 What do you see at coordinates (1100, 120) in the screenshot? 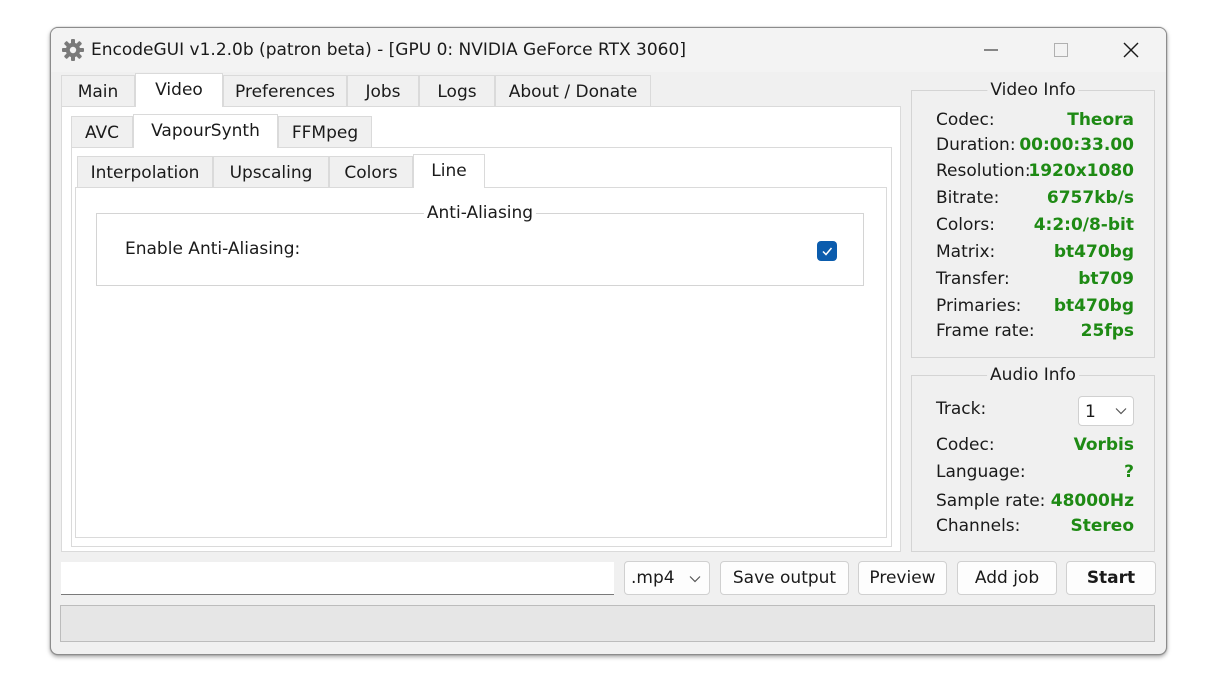
I see `info-value: Theora` at bounding box center [1100, 120].